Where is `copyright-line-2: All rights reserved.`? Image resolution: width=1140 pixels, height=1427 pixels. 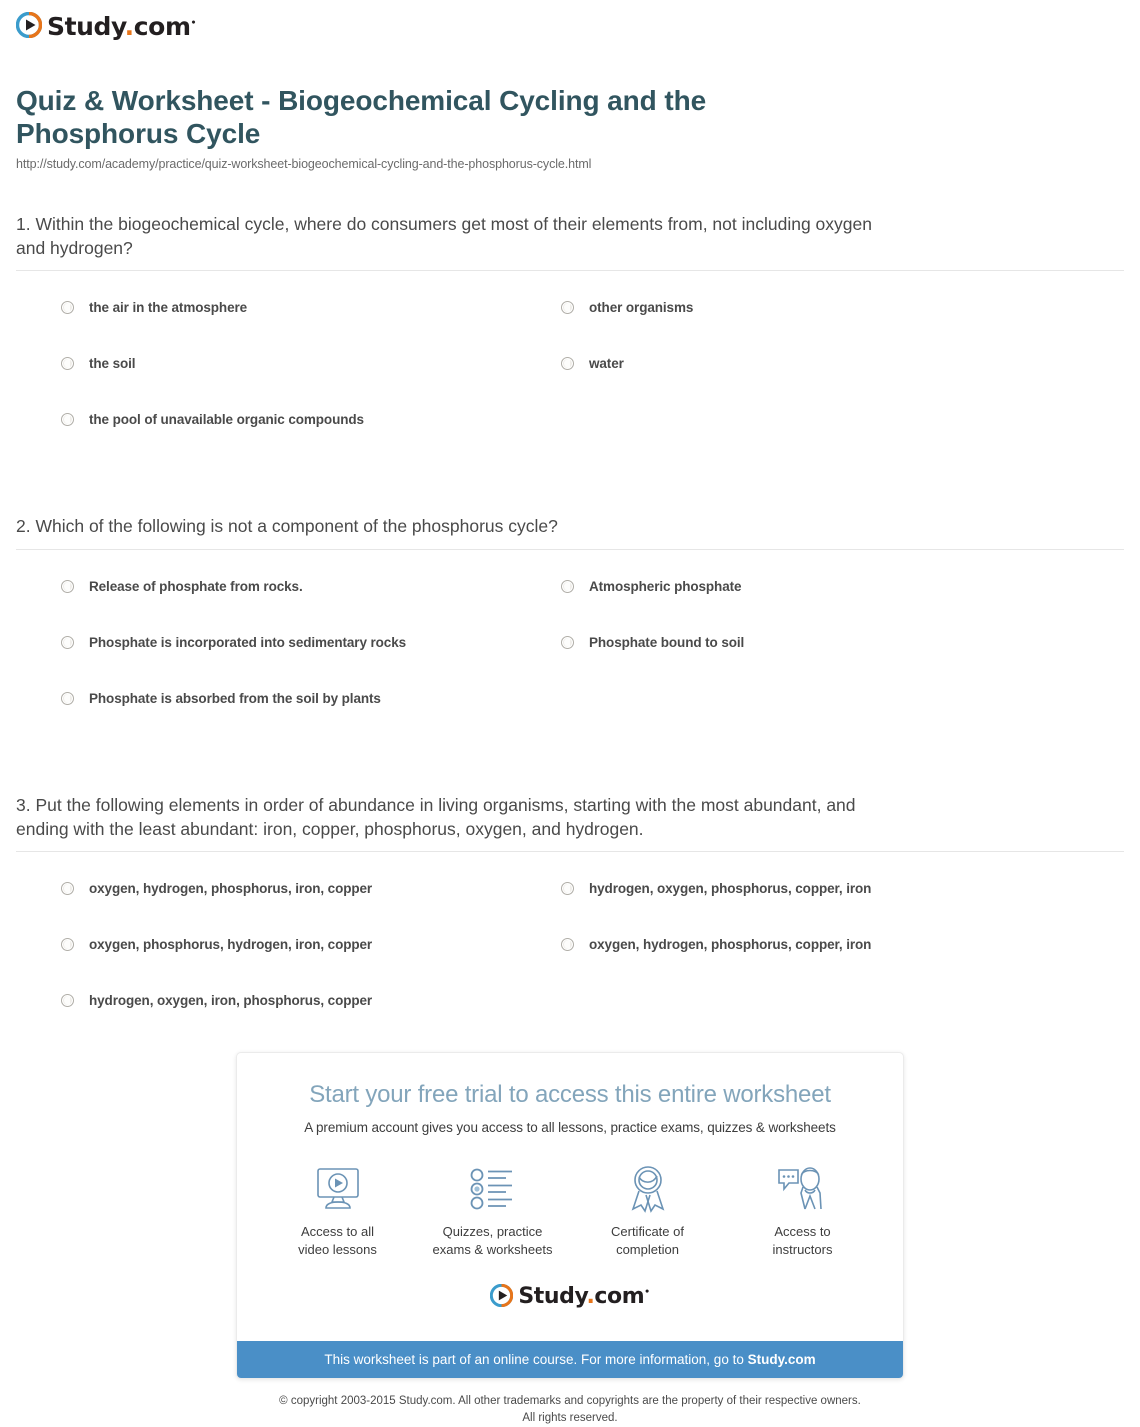
copyright-line-2: All rights reserved. is located at coordinates (570, 1417).